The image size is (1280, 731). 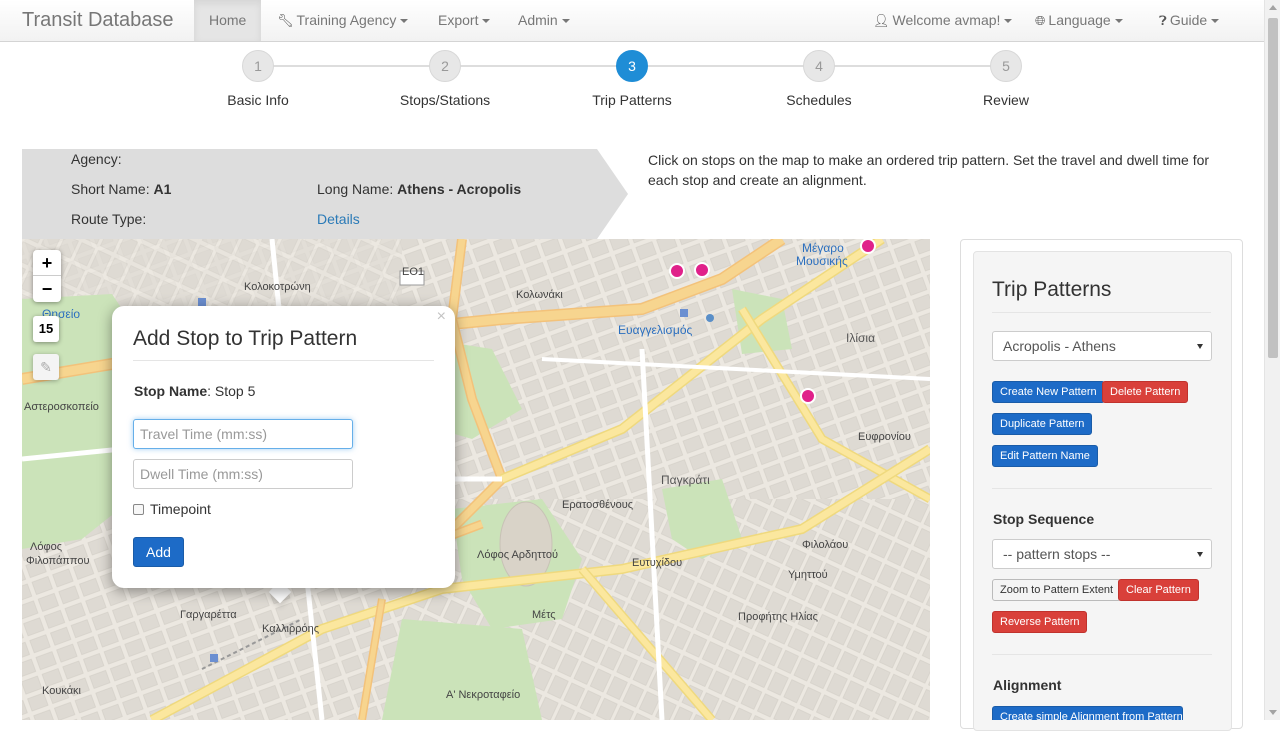 I want to click on travel-time-input, so click(x=243, y=434).